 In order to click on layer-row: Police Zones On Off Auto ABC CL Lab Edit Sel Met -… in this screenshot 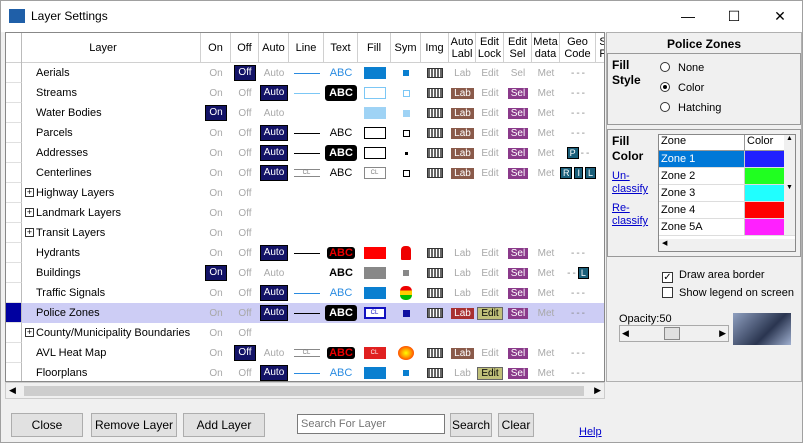, I will do `click(305, 313)`.